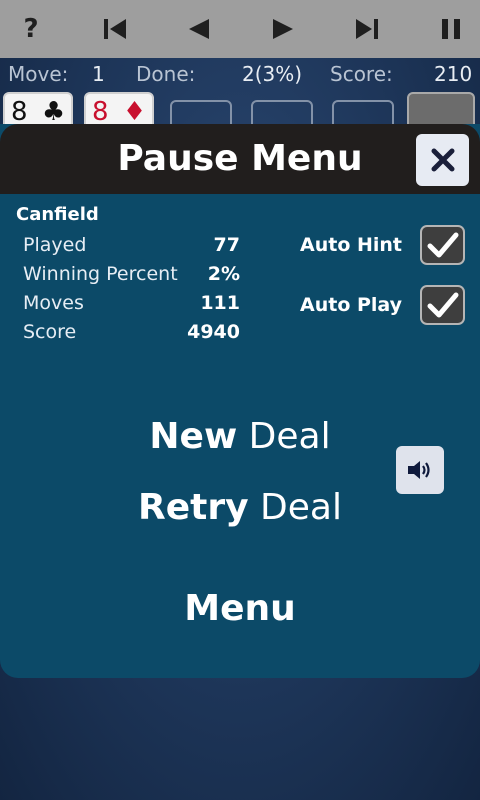 The image size is (480, 800). What do you see at coordinates (240, 76) in the screenshot?
I see `stats-bar: Move: 1 Done: 2(3%) Score: 210` at bounding box center [240, 76].